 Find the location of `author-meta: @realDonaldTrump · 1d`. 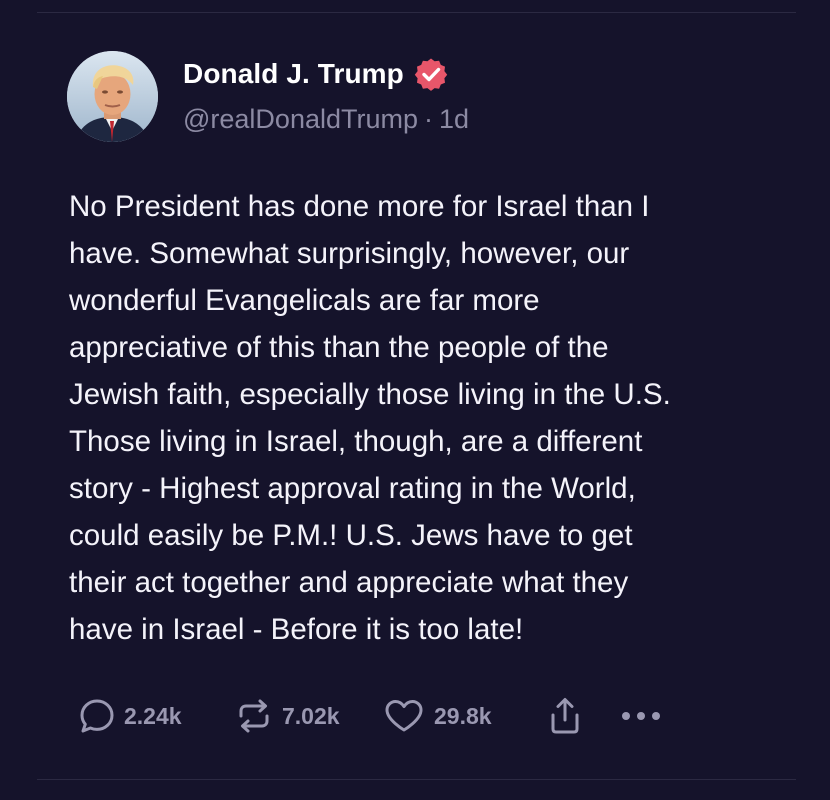

author-meta: @realDonaldTrump · 1d is located at coordinates (326, 119).